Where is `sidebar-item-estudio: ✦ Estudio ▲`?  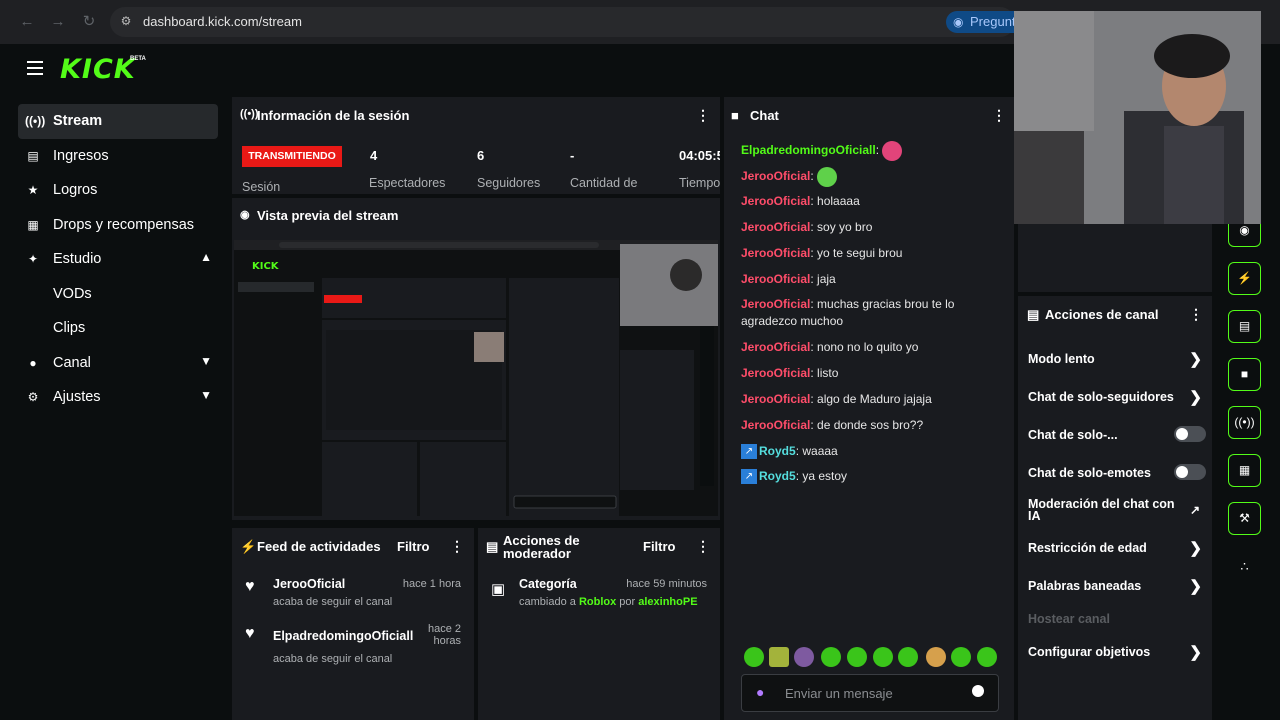
sidebar-item-estudio: ✦ Estudio ▲ is located at coordinates (118, 259).